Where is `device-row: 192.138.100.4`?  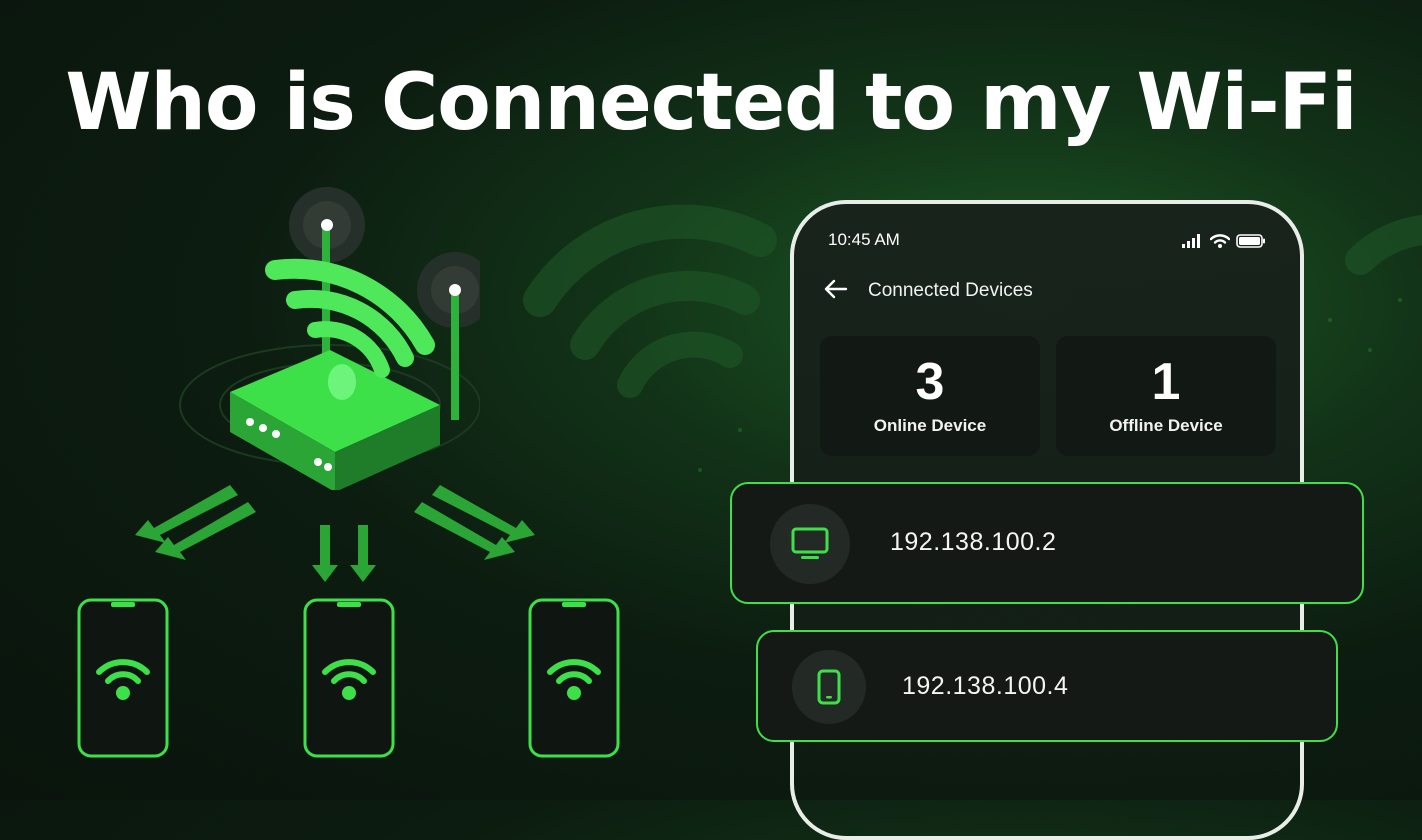 device-row: 192.138.100.4 is located at coordinates (1047, 686).